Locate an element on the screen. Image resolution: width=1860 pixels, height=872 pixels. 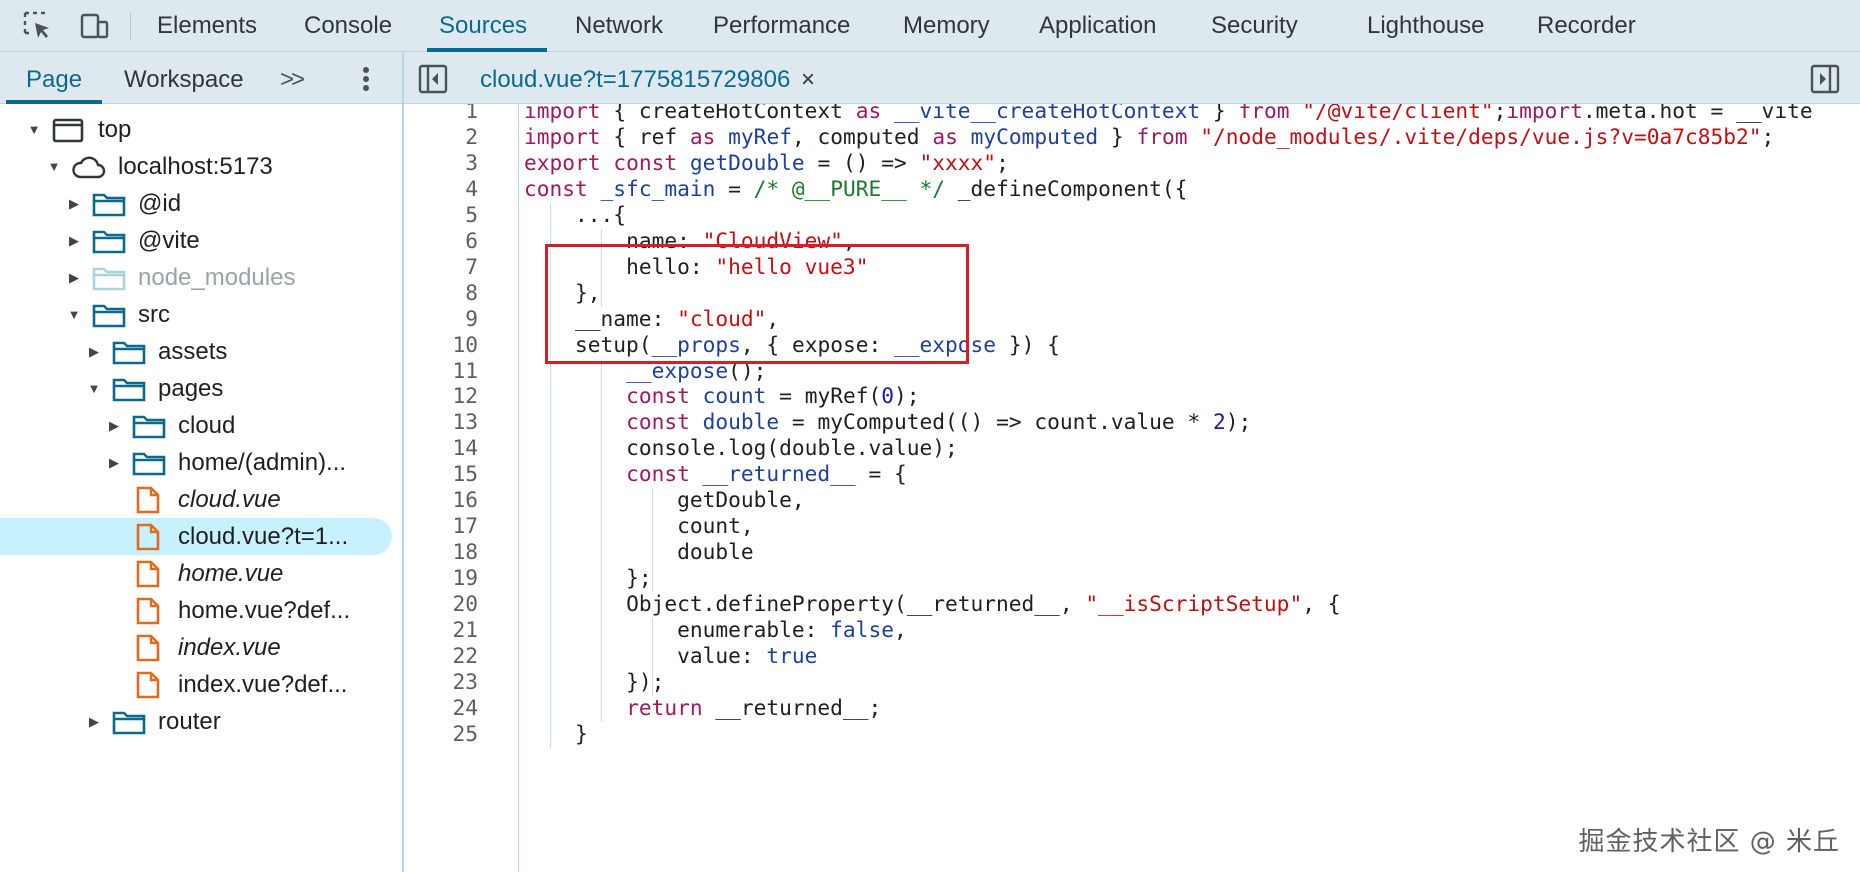
tab-lighthouse: Lighthouse is located at coordinates (1425, 26).